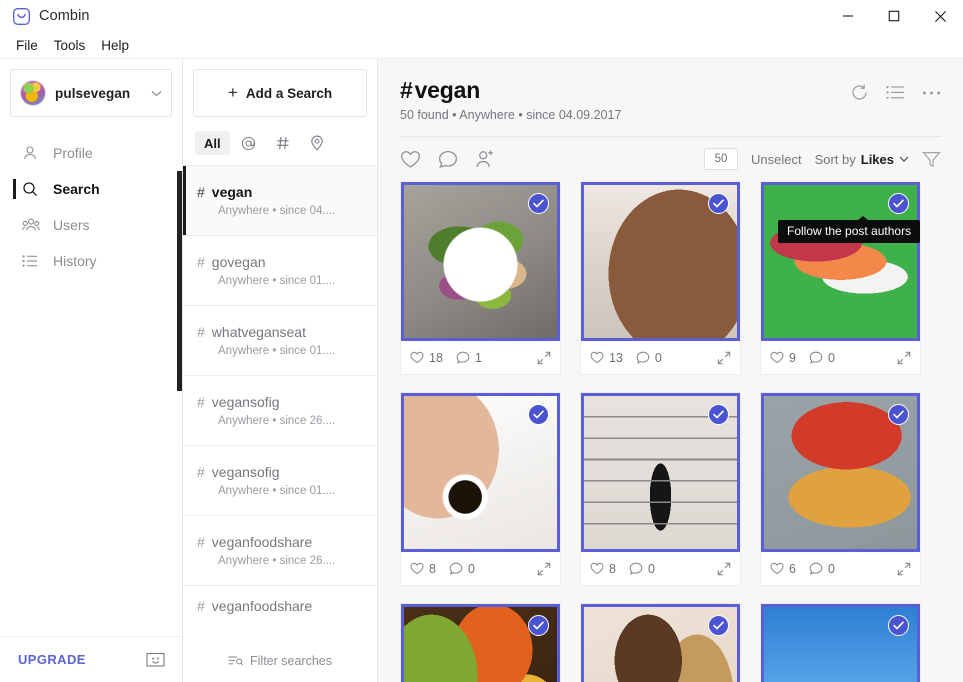 The height and width of the screenshot is (682, 963). Describe the element at coordinates (840, 568) in the screenshot. I see `post-stats: 6 0` at that location.